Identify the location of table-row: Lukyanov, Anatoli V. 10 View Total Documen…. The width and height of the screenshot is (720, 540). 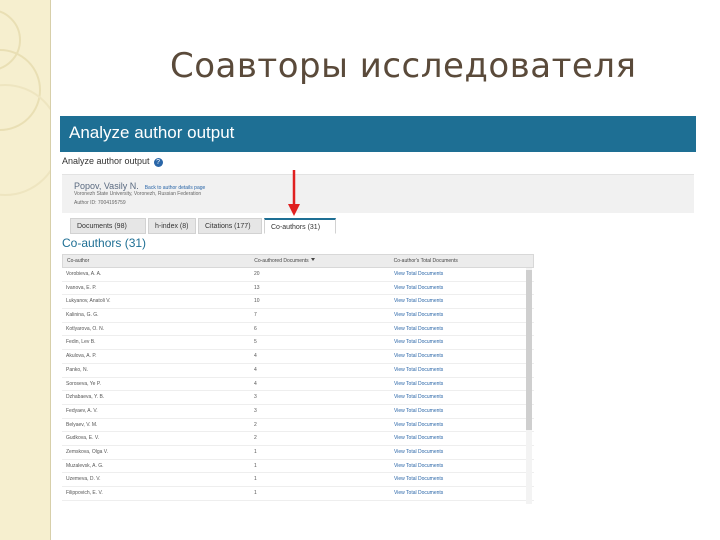
(298, 302).